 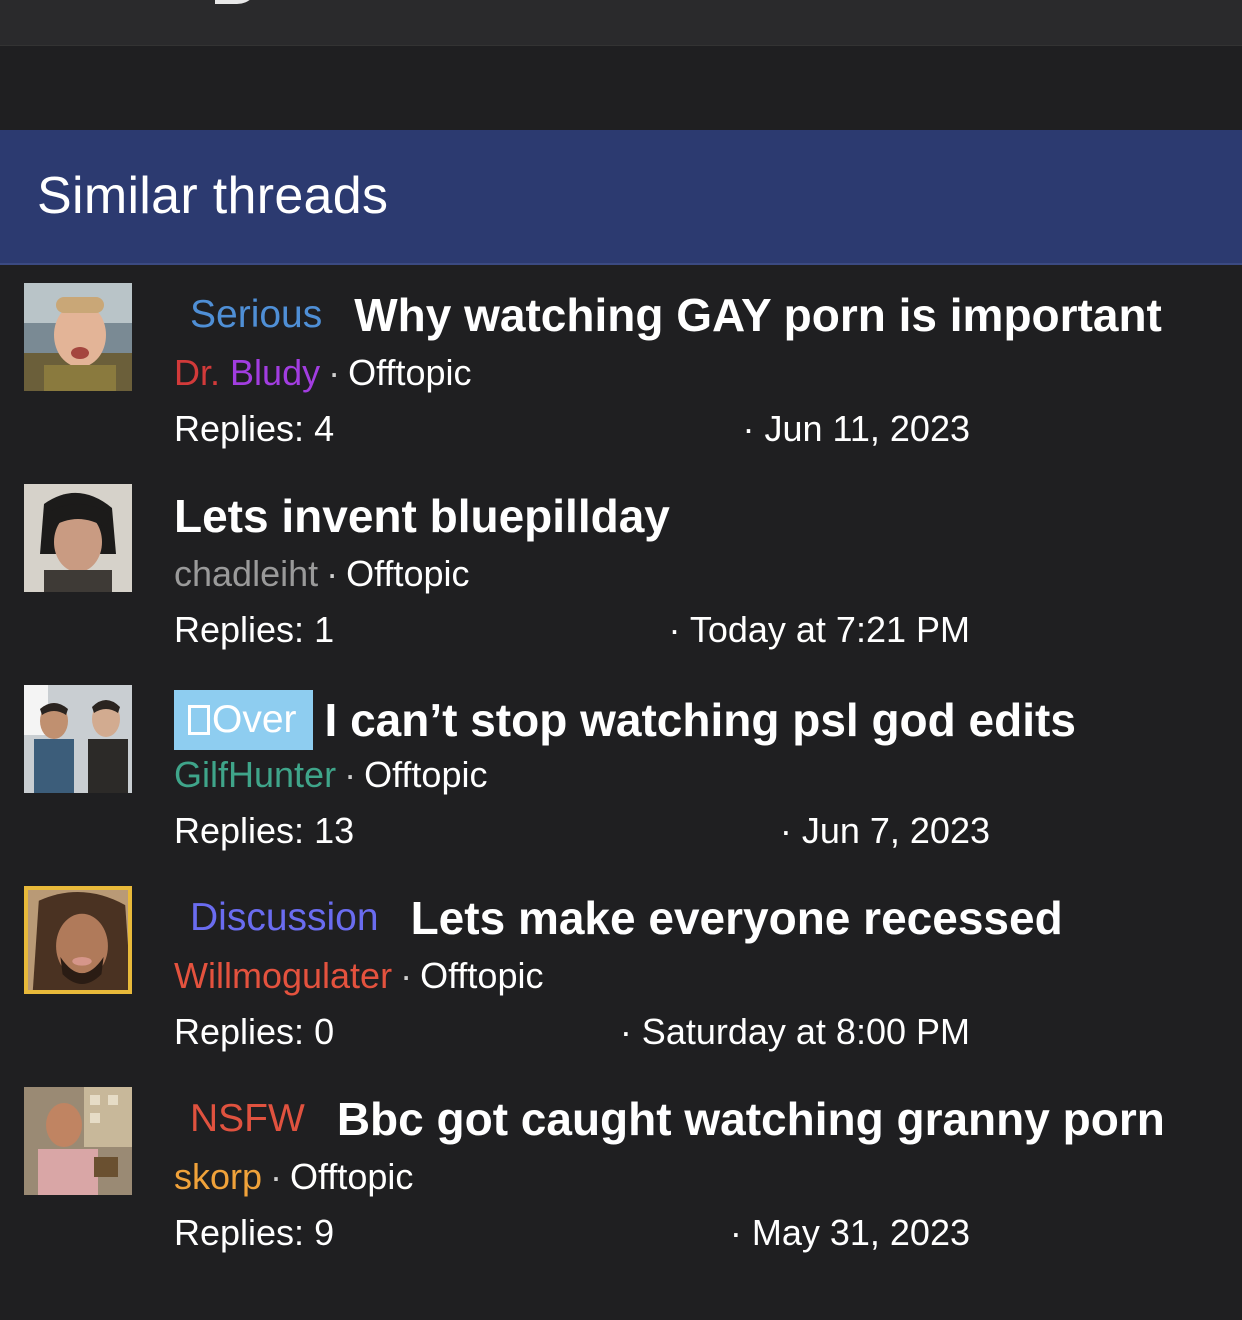 I want to click on author-link: skorp, so click(x=218, y=1176).